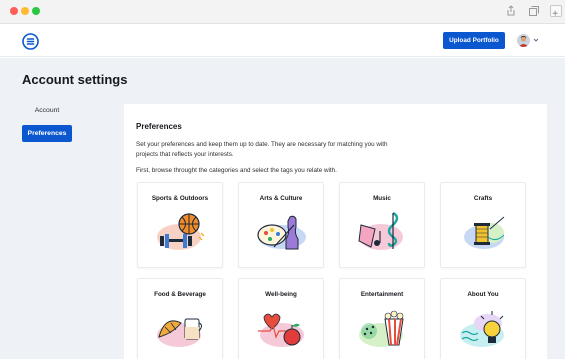  I want to click on category-card-arts: Arts & Culture, so click(281, 225).